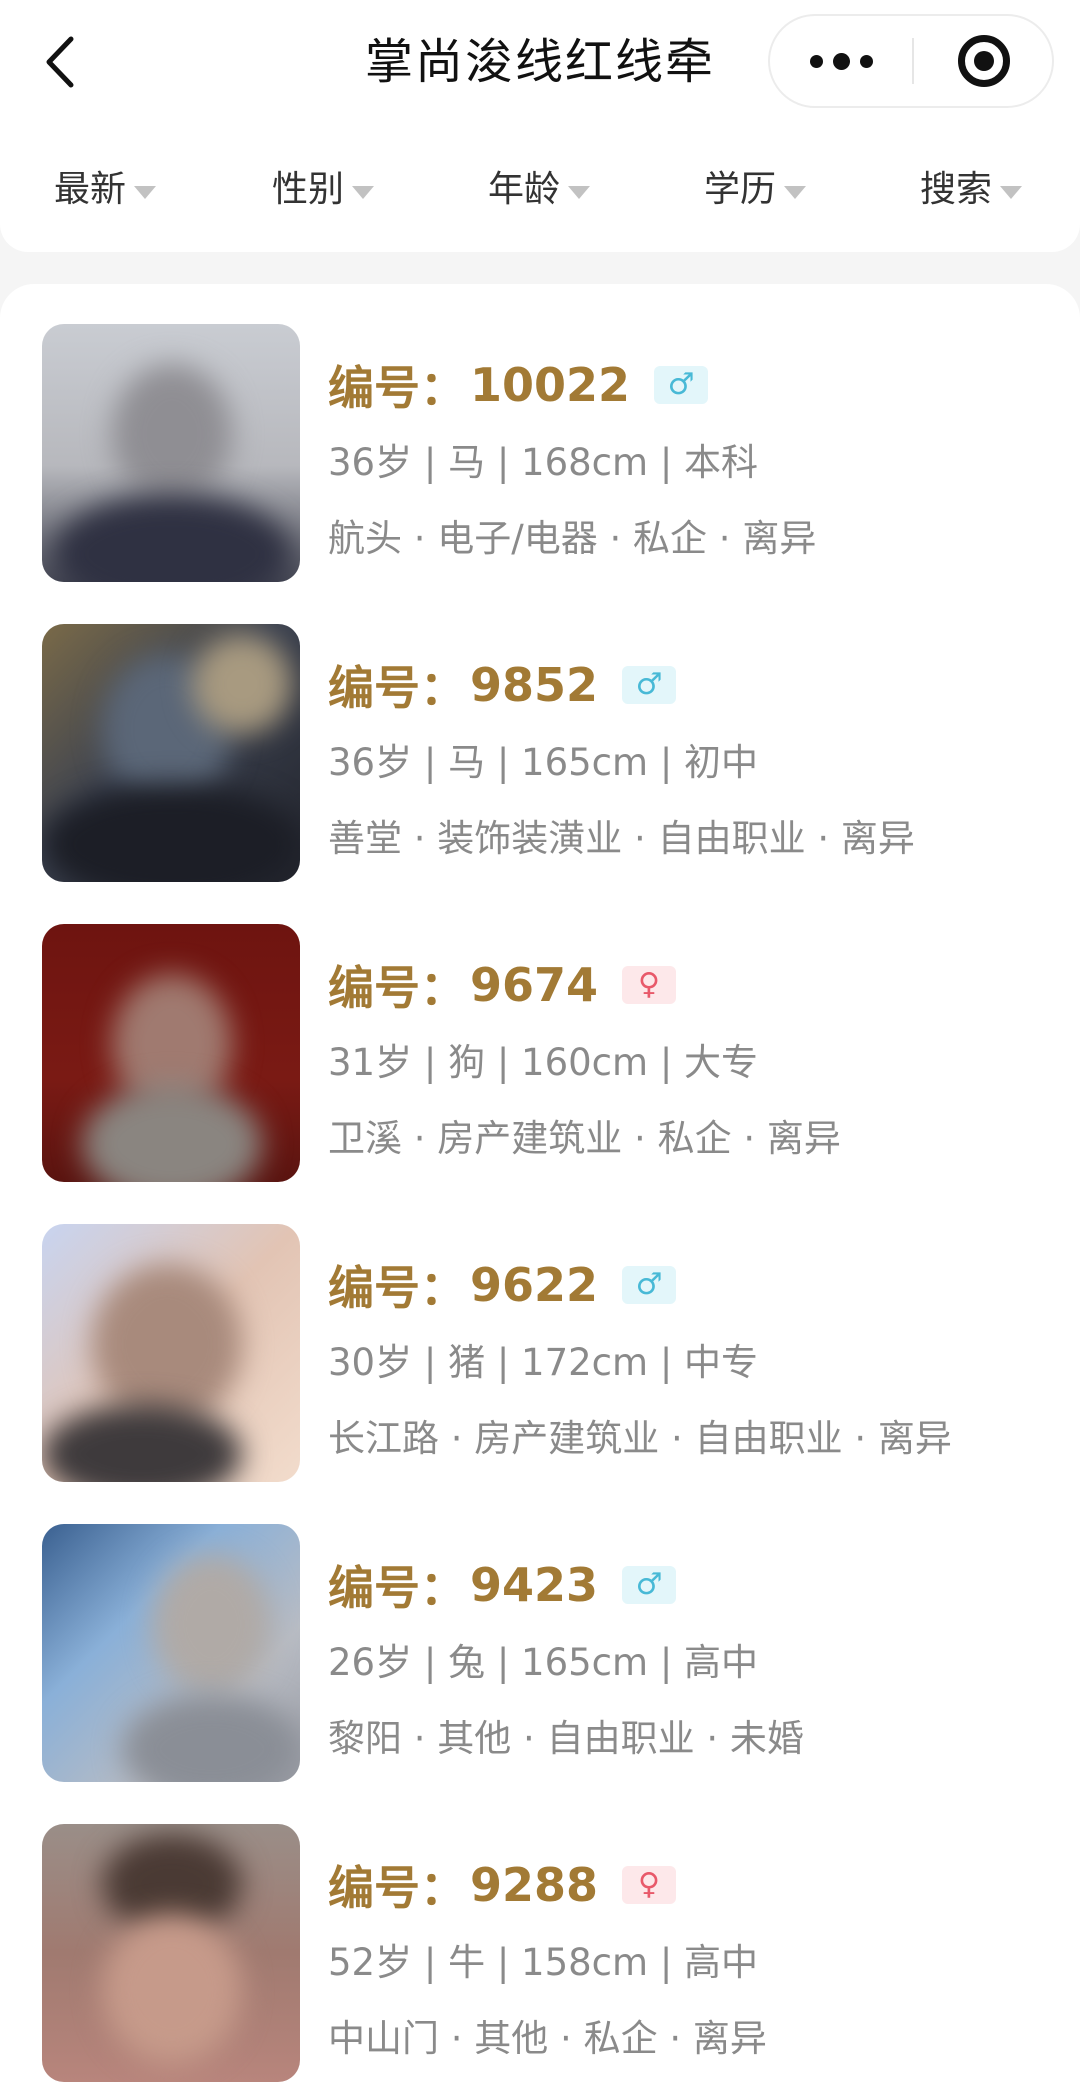  I want to click on filter-label: 最新, so click(90, 189).